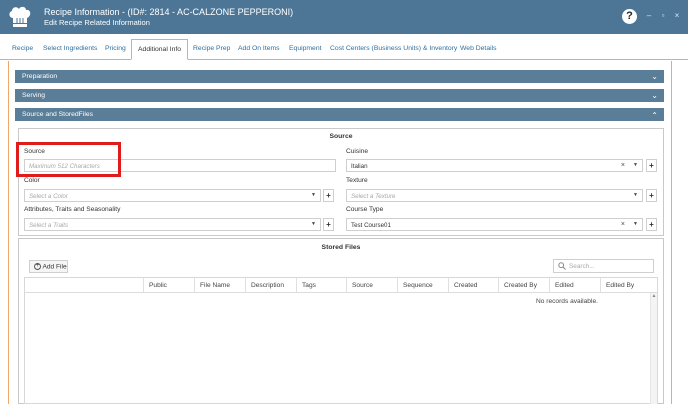  I want to click on add-attribute-button: +, so click(328, 224).